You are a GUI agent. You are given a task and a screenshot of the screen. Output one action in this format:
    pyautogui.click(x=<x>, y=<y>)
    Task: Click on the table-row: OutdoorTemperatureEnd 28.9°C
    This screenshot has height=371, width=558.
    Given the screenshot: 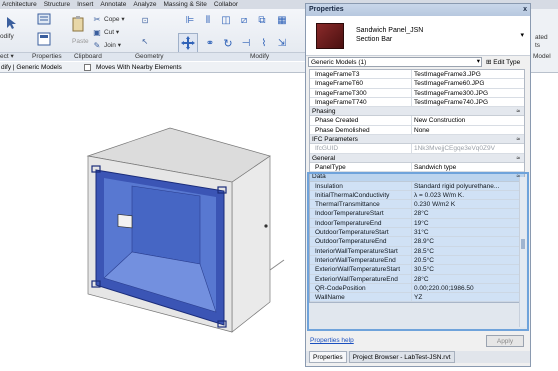 What is the action you would take?
    pyautogui.click(x=417, y=242)
    